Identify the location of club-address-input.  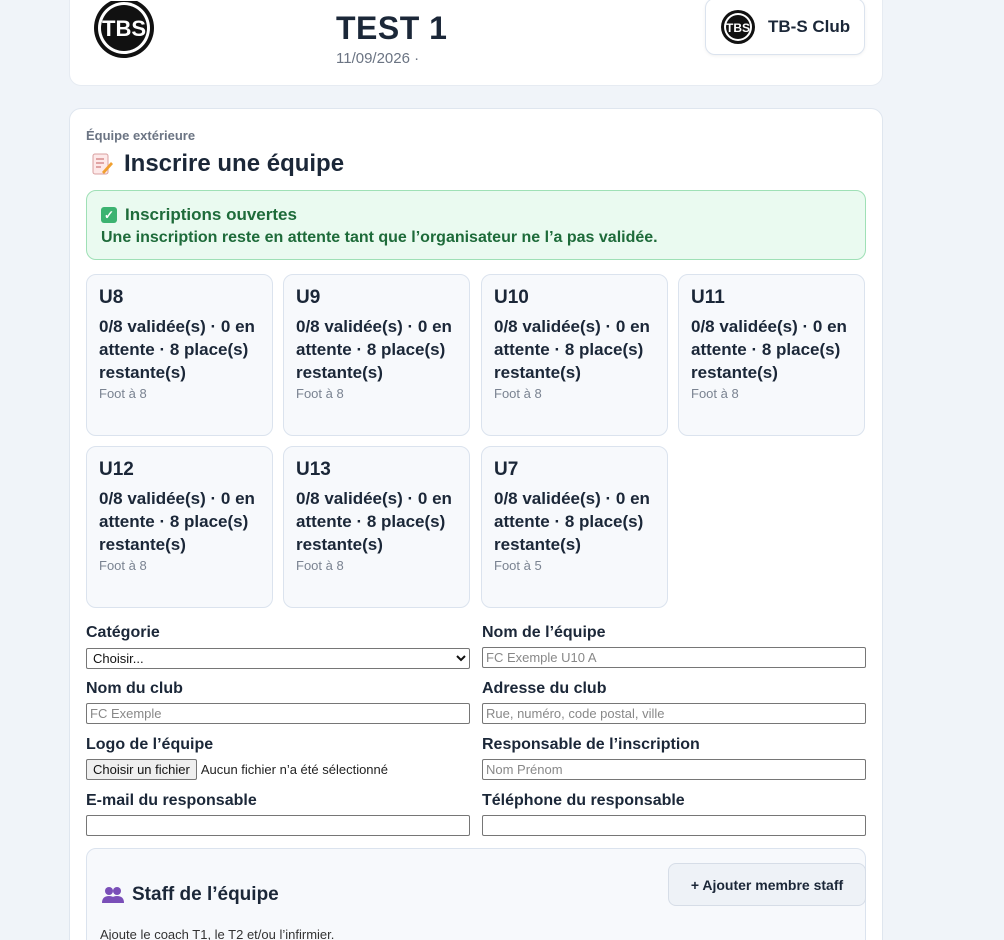
(674, 713).